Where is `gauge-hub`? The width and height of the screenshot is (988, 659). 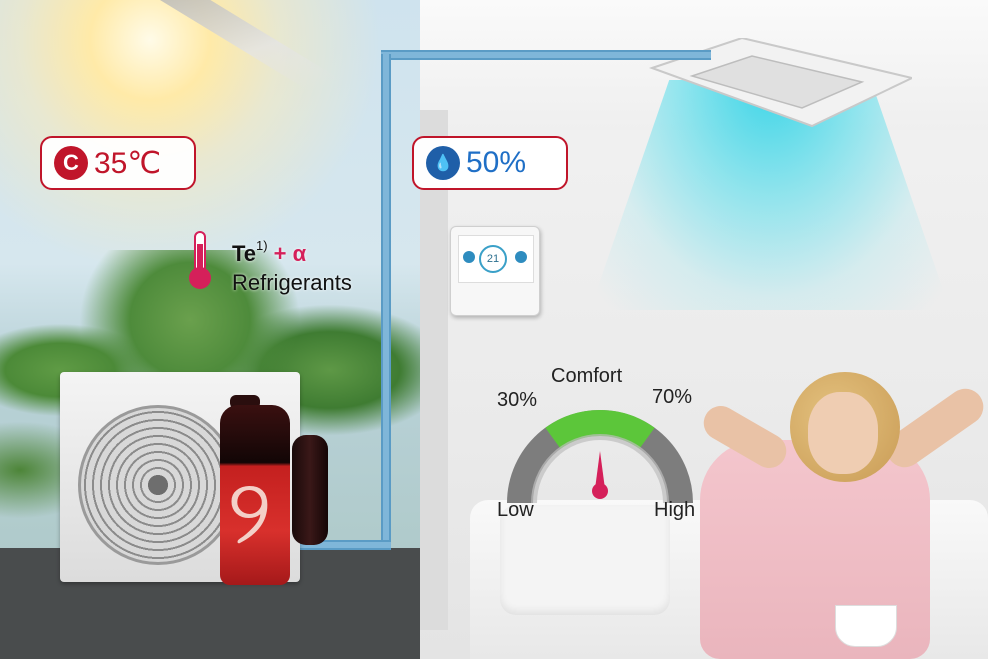 gauge-hub is located at coordinates (600, 491).